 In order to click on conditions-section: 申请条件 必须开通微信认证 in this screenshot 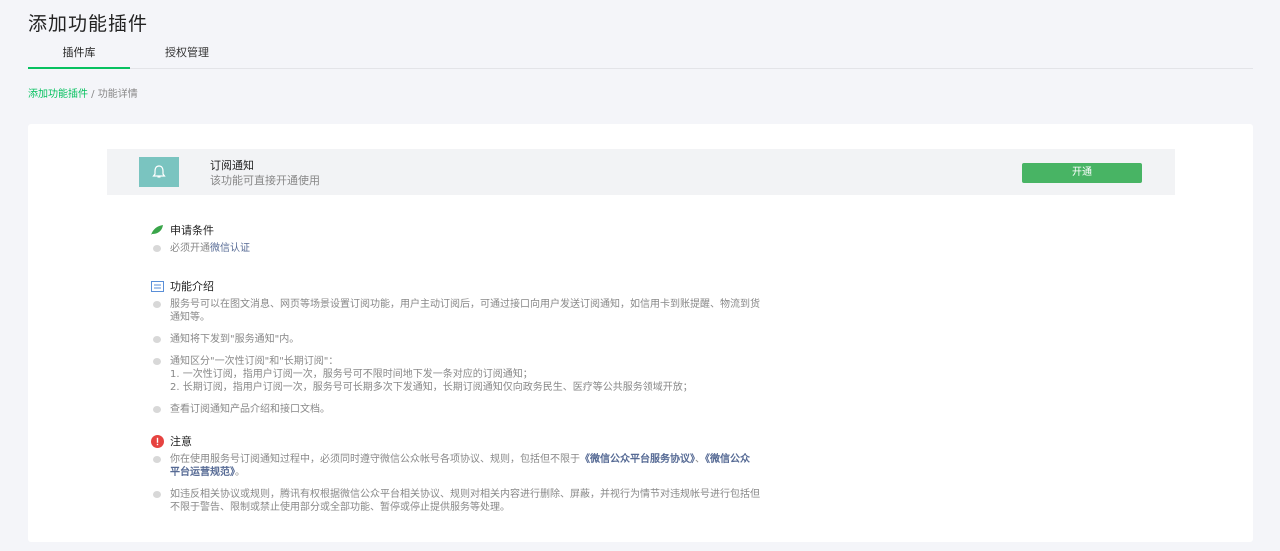, I will do `click(200, 238)`.